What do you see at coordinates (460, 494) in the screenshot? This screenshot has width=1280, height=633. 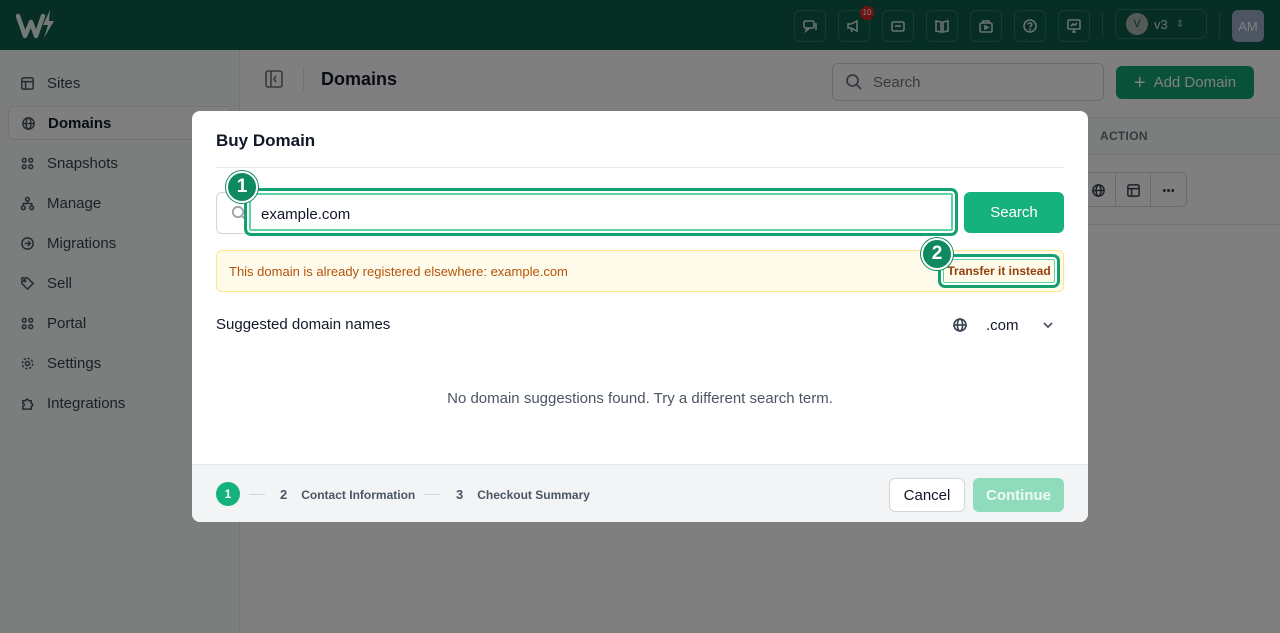 I see `step-number: 3` at bounding box center [460, 494].